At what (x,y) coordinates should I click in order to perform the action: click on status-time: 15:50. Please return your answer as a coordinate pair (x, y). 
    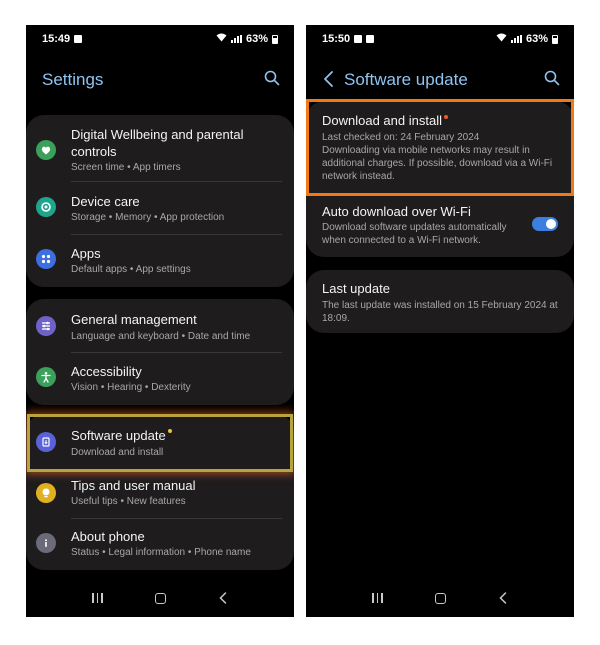
    Looking at the image, I should click on (336, 39).